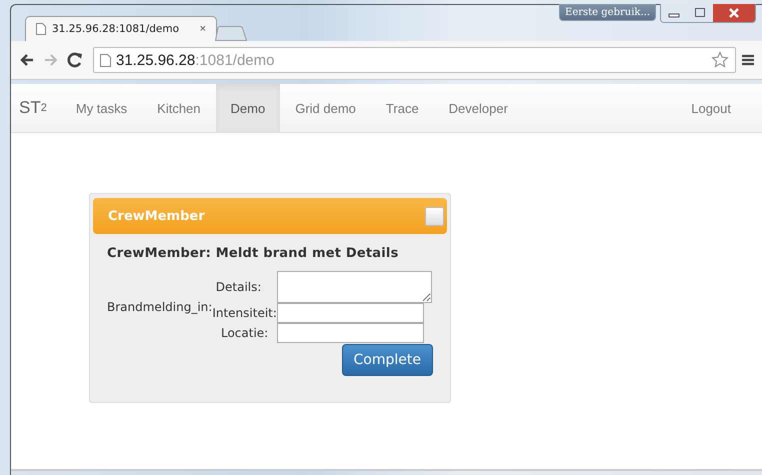 The image size is (762, 475). What do you see at coordinates (231, 33) in the screenshot?
I see `new-tab-button` at bounding box center [231, 33].